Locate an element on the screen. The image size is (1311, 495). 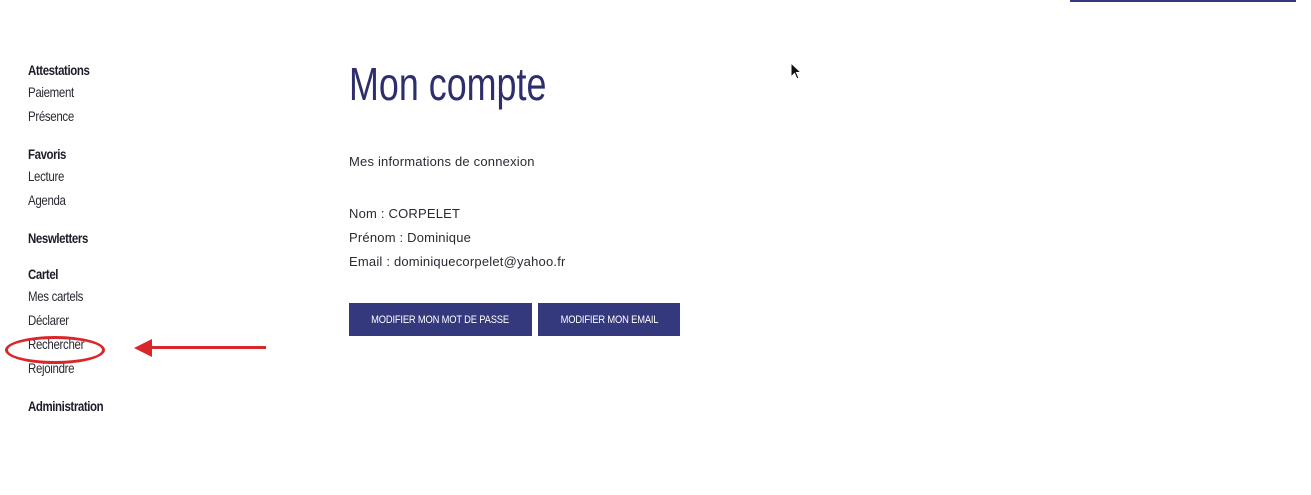
mouse-cursor-icon is located at coordinates (796, 71).